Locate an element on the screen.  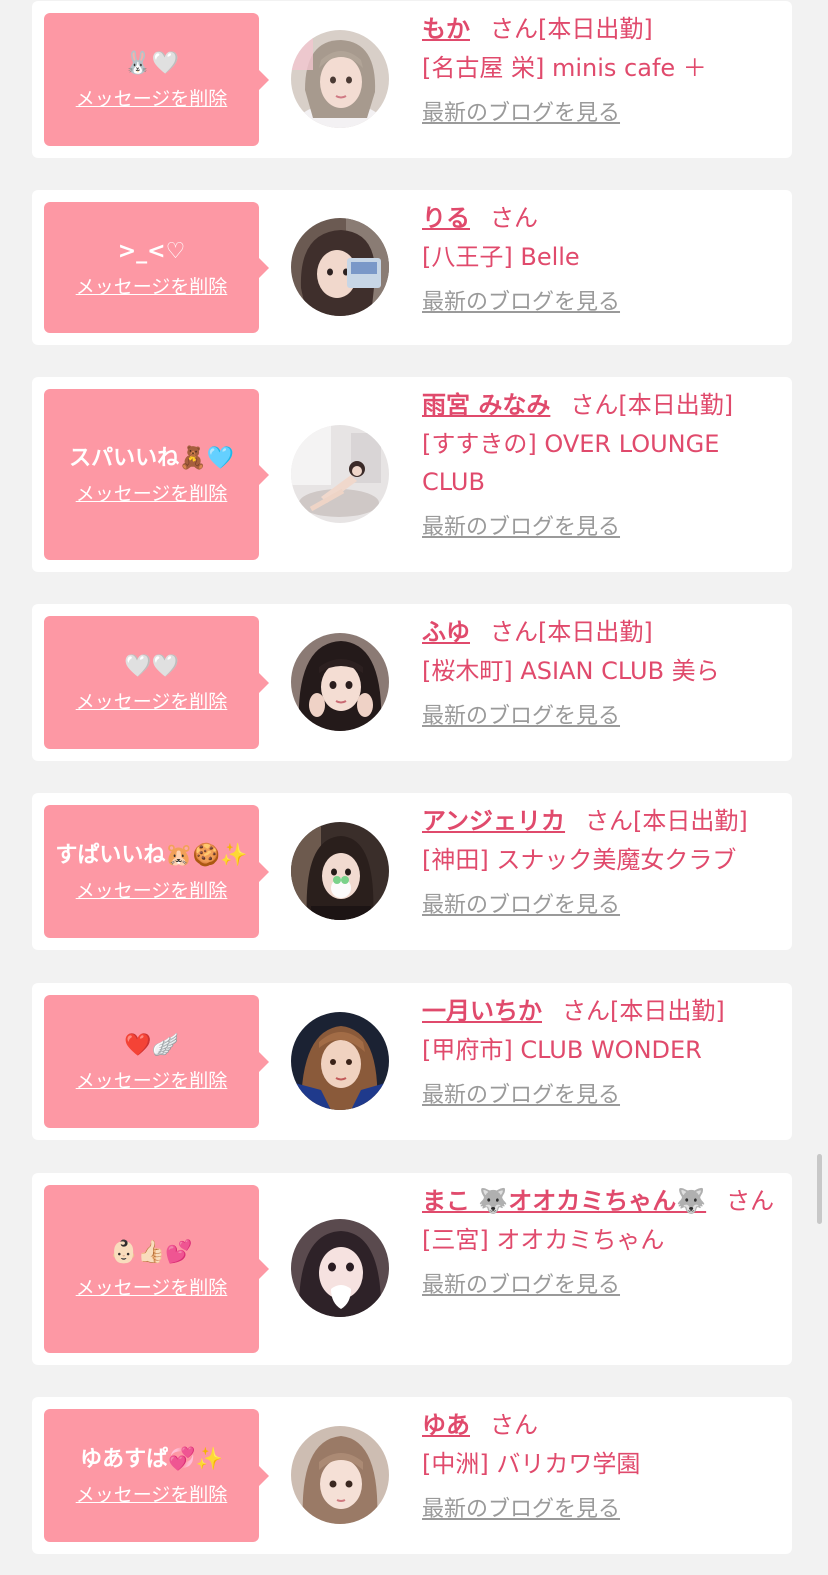
girl-name-link: りる is located at coordinates (446, 218).